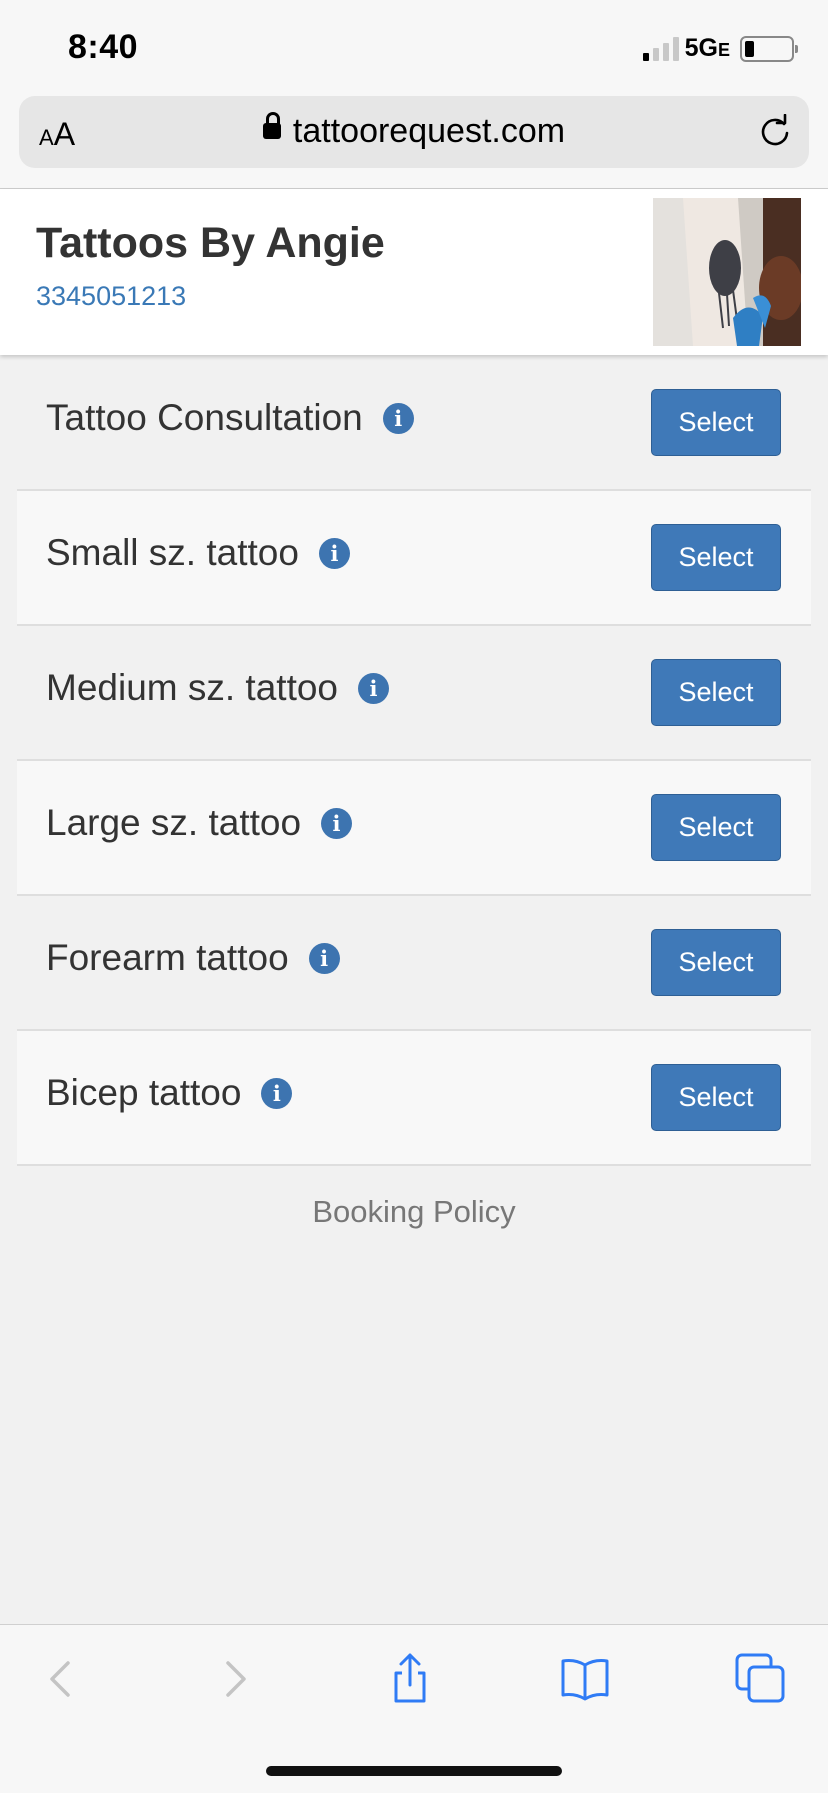  I want to click on service-name: Bicep tattoo, so click(144, 1092).